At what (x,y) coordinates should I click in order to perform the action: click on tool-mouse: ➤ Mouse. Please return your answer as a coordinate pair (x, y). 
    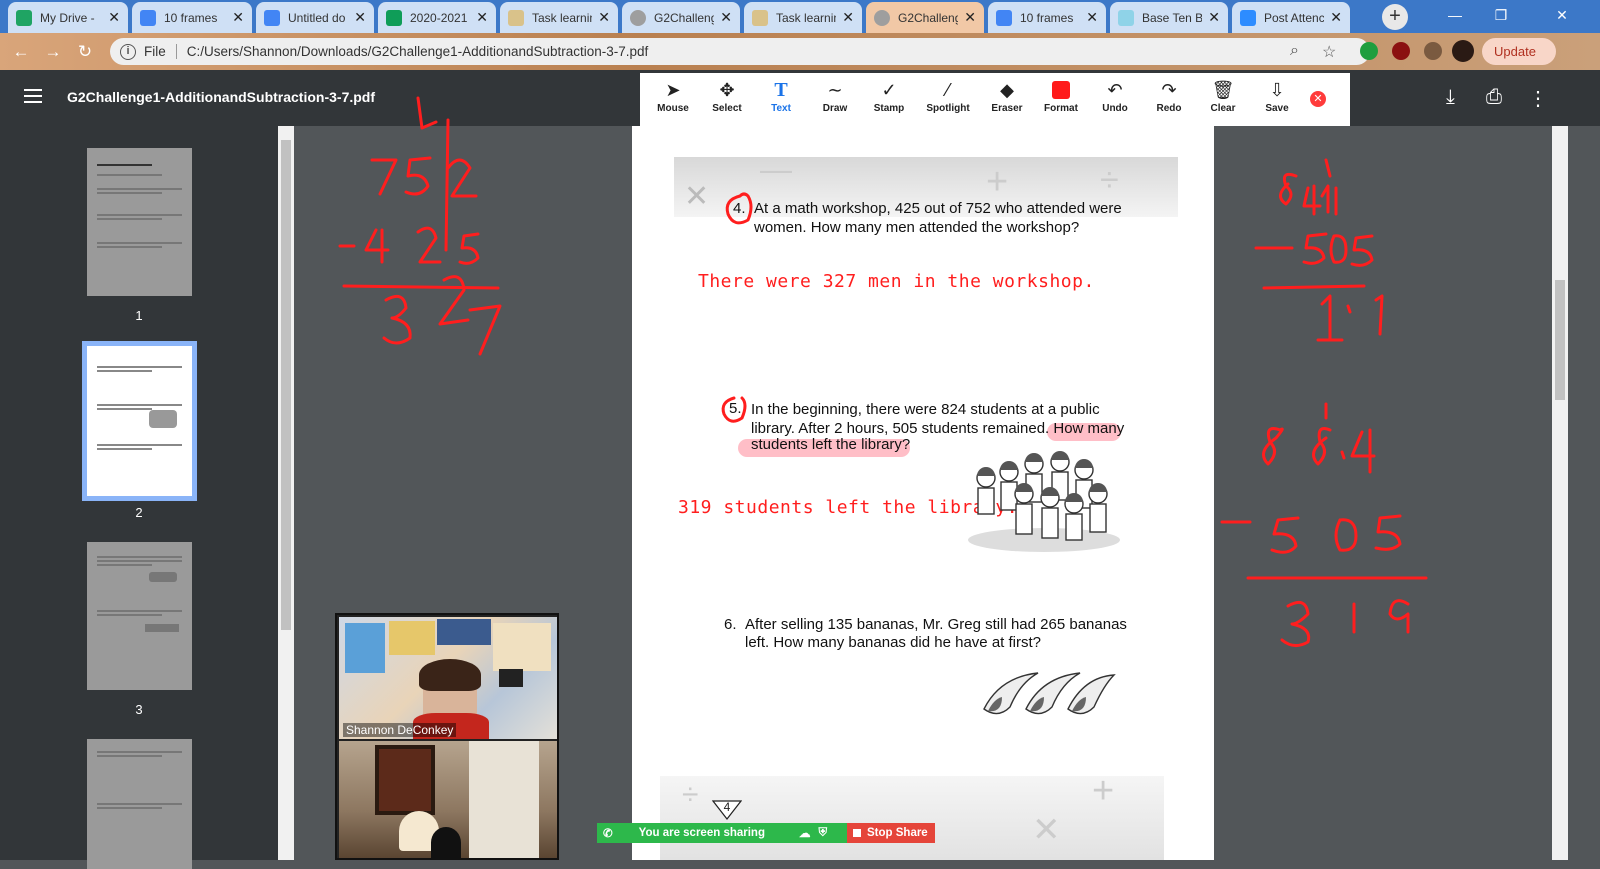
    Looking at the image, I should click on (673, 99).